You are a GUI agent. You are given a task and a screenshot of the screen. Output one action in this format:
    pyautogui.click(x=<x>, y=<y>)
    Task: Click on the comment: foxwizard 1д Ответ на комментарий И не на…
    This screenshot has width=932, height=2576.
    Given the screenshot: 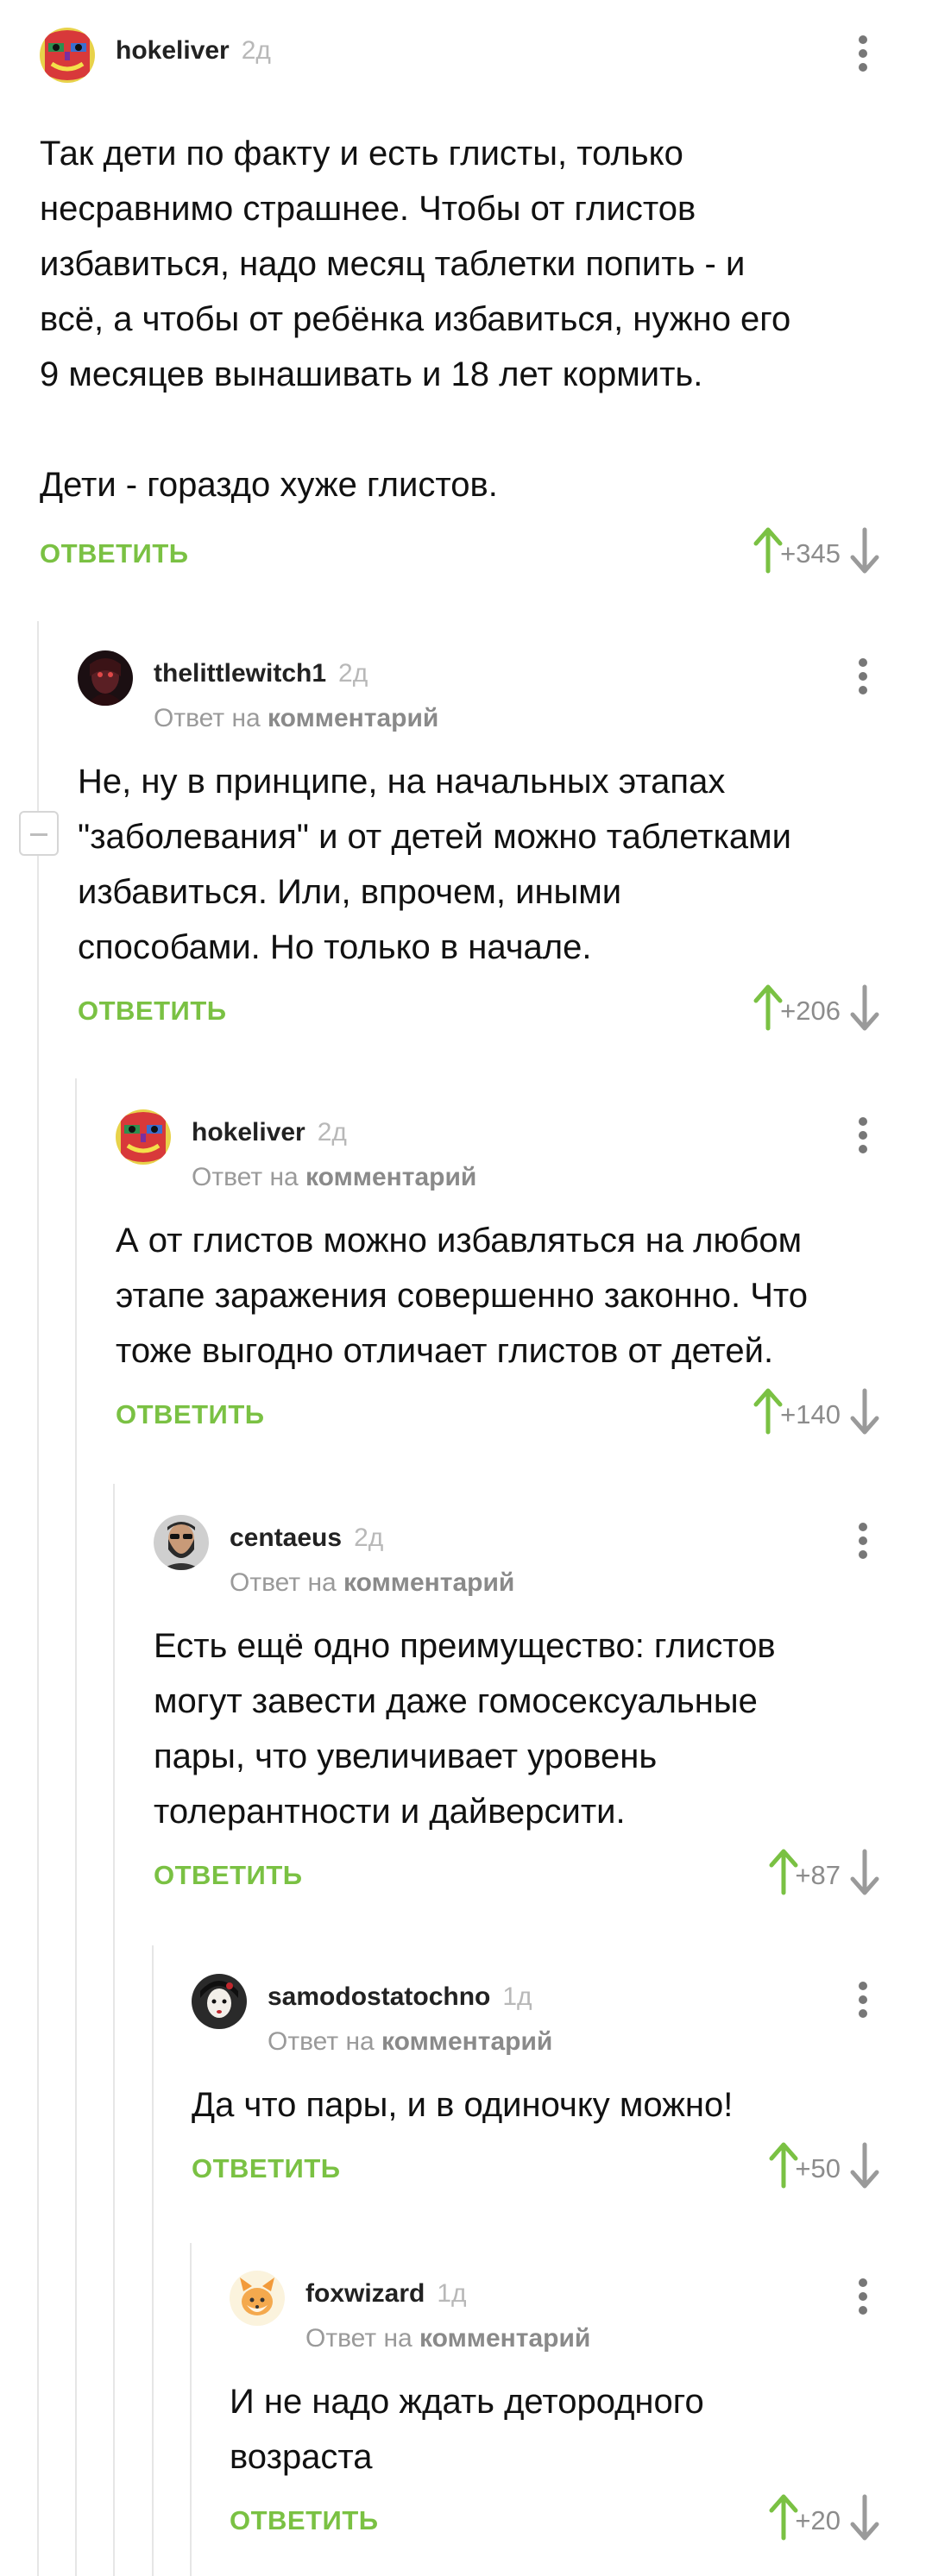 What is the action you would take?
    pyautogui.click(x=581, y=2411)
    